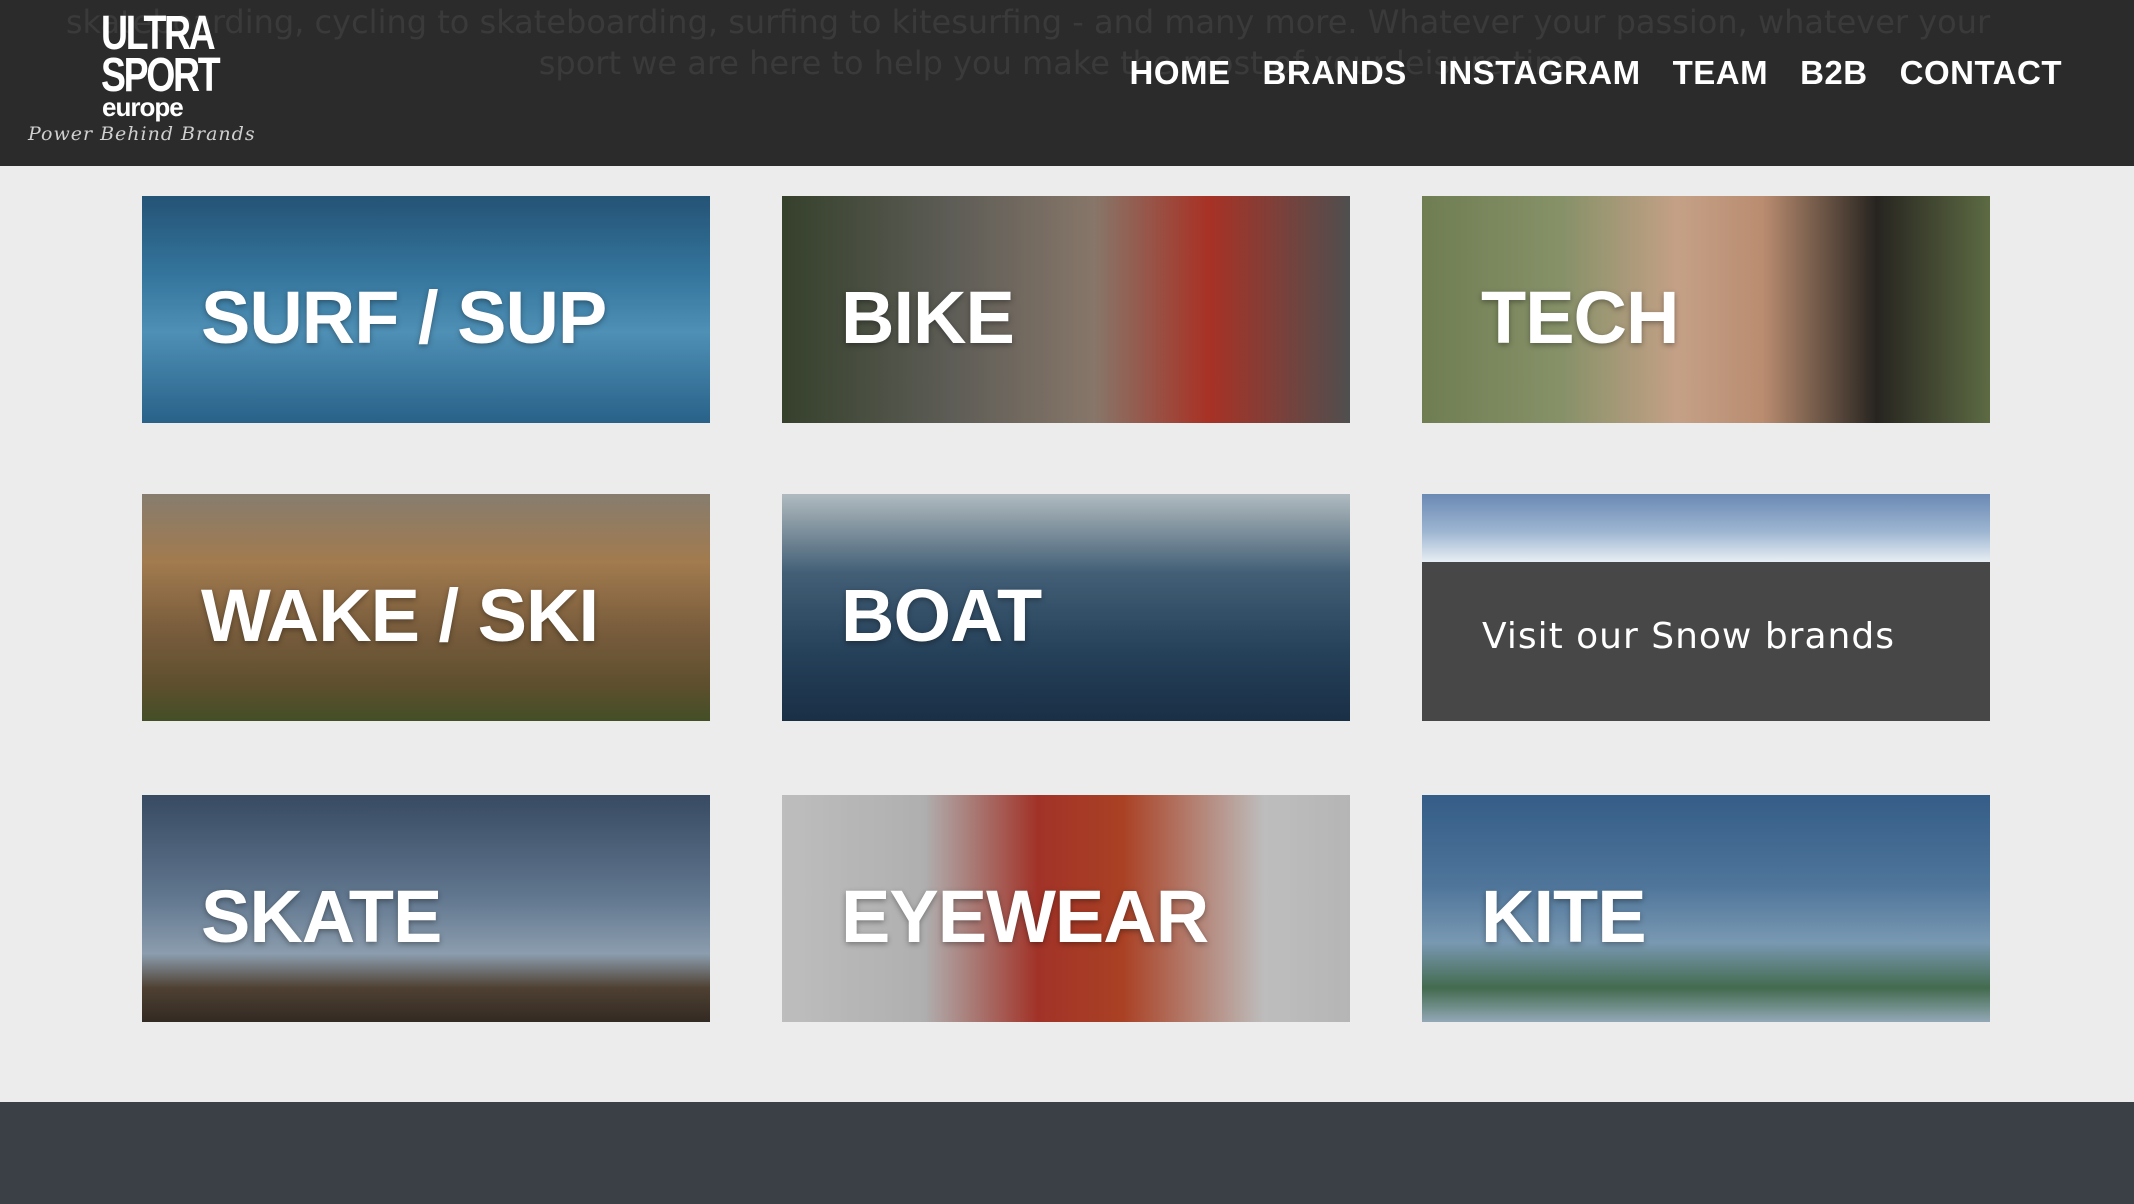 This screenshot has height=1204, width=2134. I want to click on tile-label: SKATE, so click(321, 916).